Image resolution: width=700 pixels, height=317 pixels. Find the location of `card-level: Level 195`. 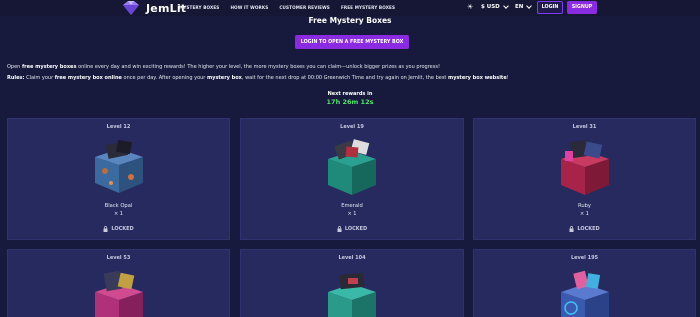

card-level: Level 195 is located at coordinates (584, 258).